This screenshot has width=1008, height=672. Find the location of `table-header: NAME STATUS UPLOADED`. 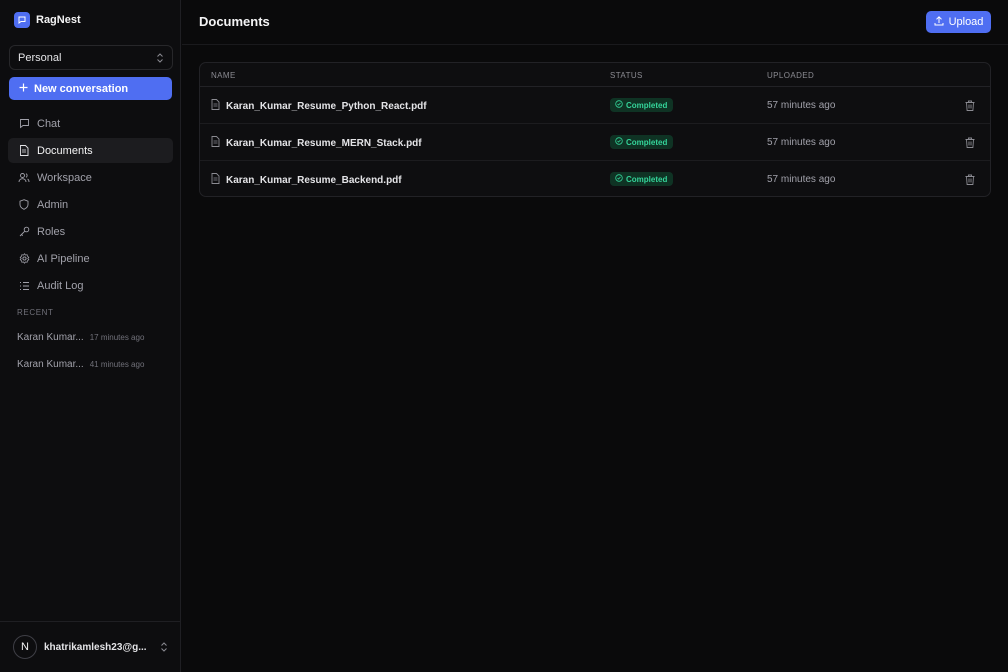

table-header: NAME STATUS UPLOADED is located at coordinates (595, 75).